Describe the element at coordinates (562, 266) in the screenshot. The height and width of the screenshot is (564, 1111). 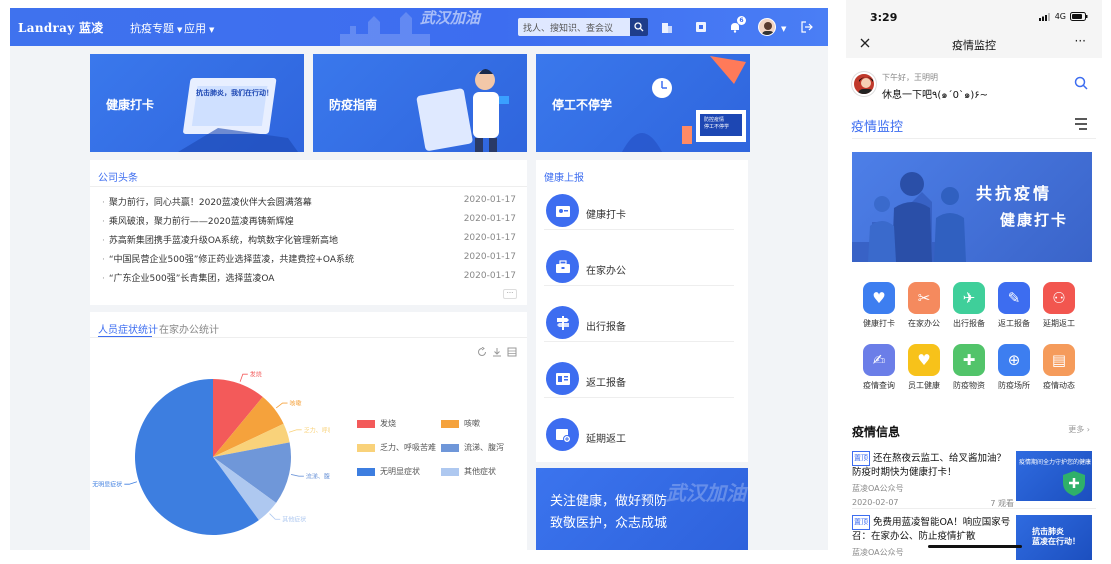
I see `briefcase-icon` at that location.